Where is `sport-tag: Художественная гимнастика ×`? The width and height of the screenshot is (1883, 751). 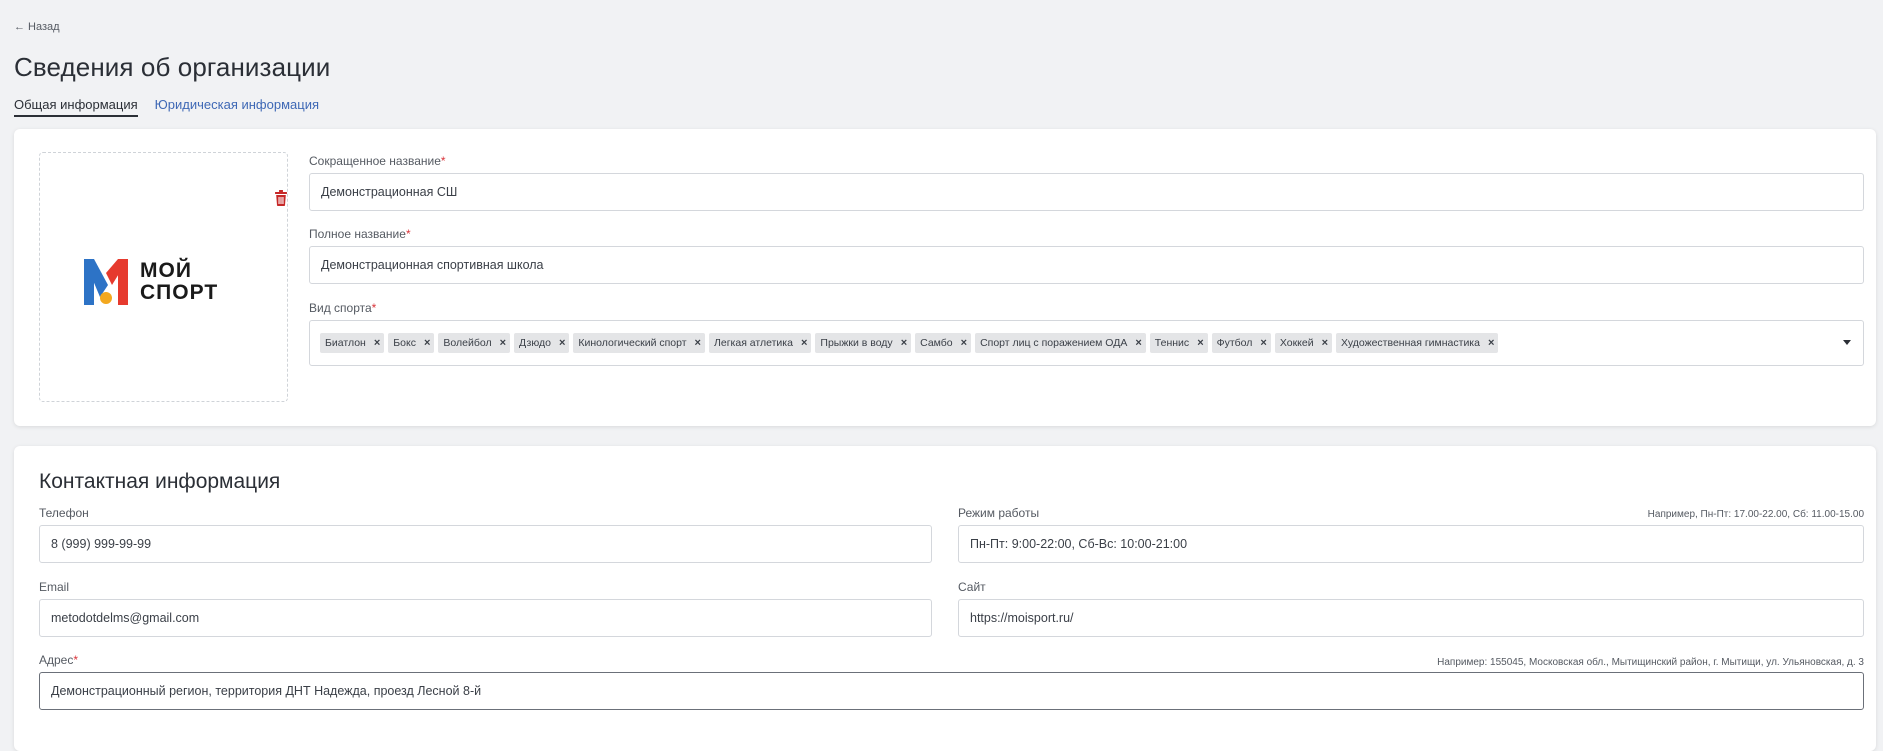 sport-tag: Художественная гимнастика × is located at coordinates (1417, 343).